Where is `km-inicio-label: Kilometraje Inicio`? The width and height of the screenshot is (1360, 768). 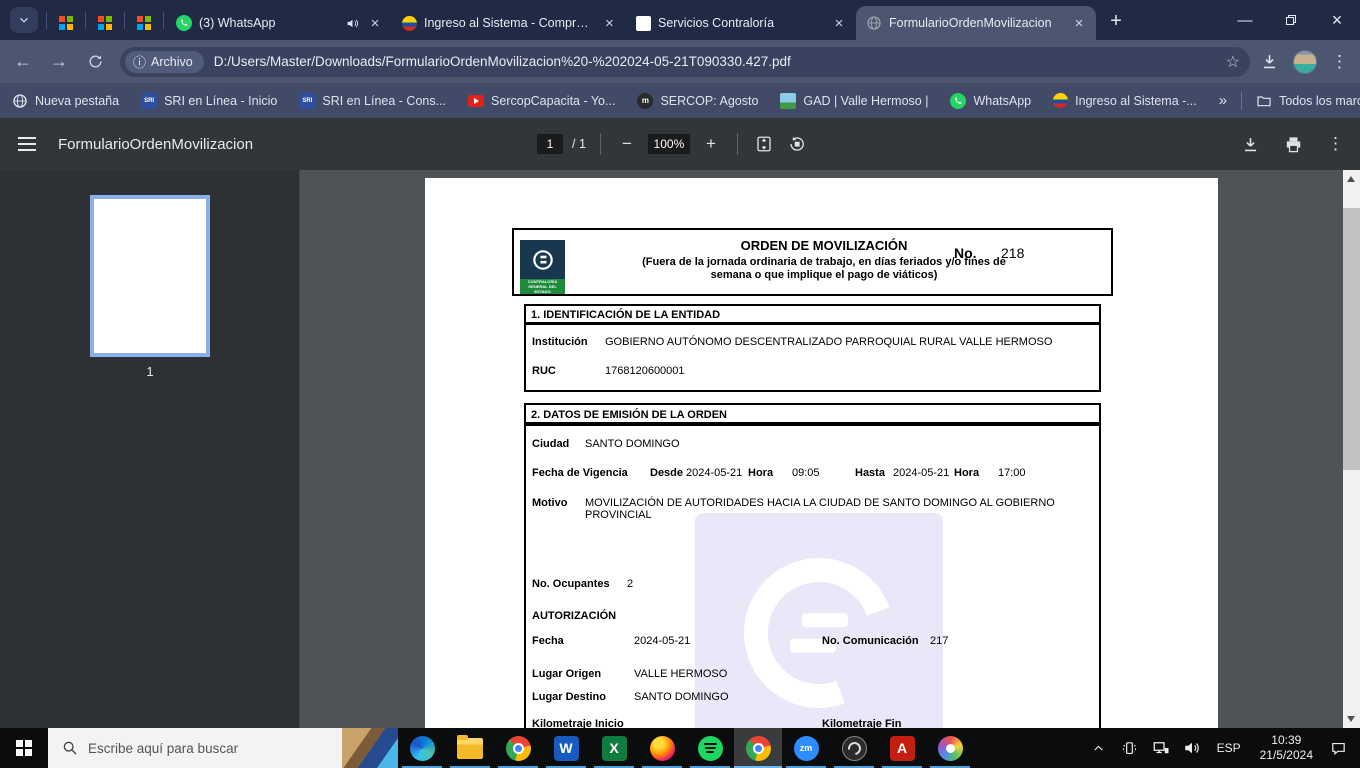
km-inicio-label: Kilometraje Inicio is located at coordinates (578, 723).